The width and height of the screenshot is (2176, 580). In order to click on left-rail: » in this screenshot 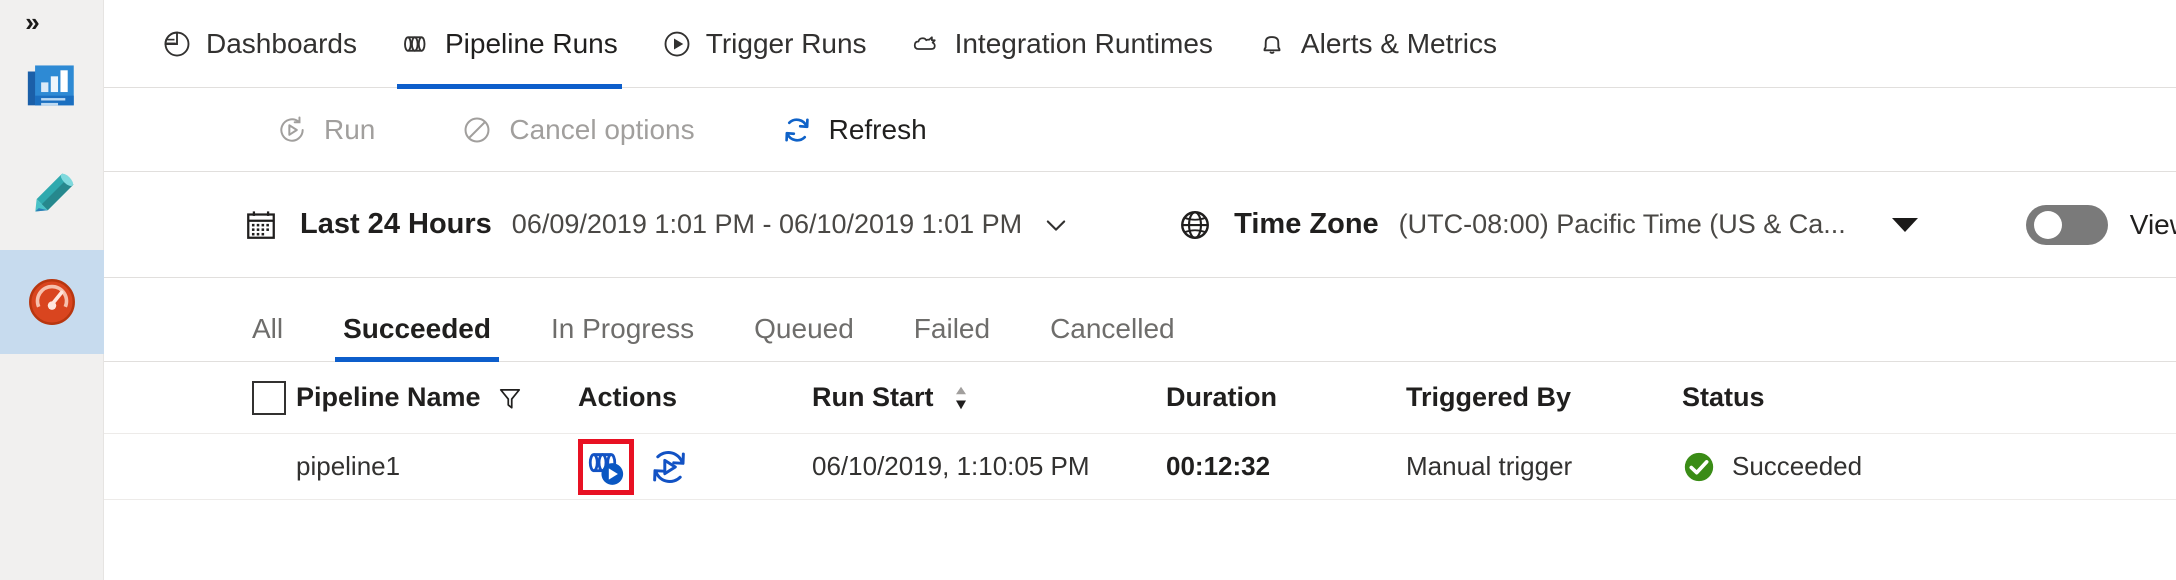, I will do `click(52, 290)`.